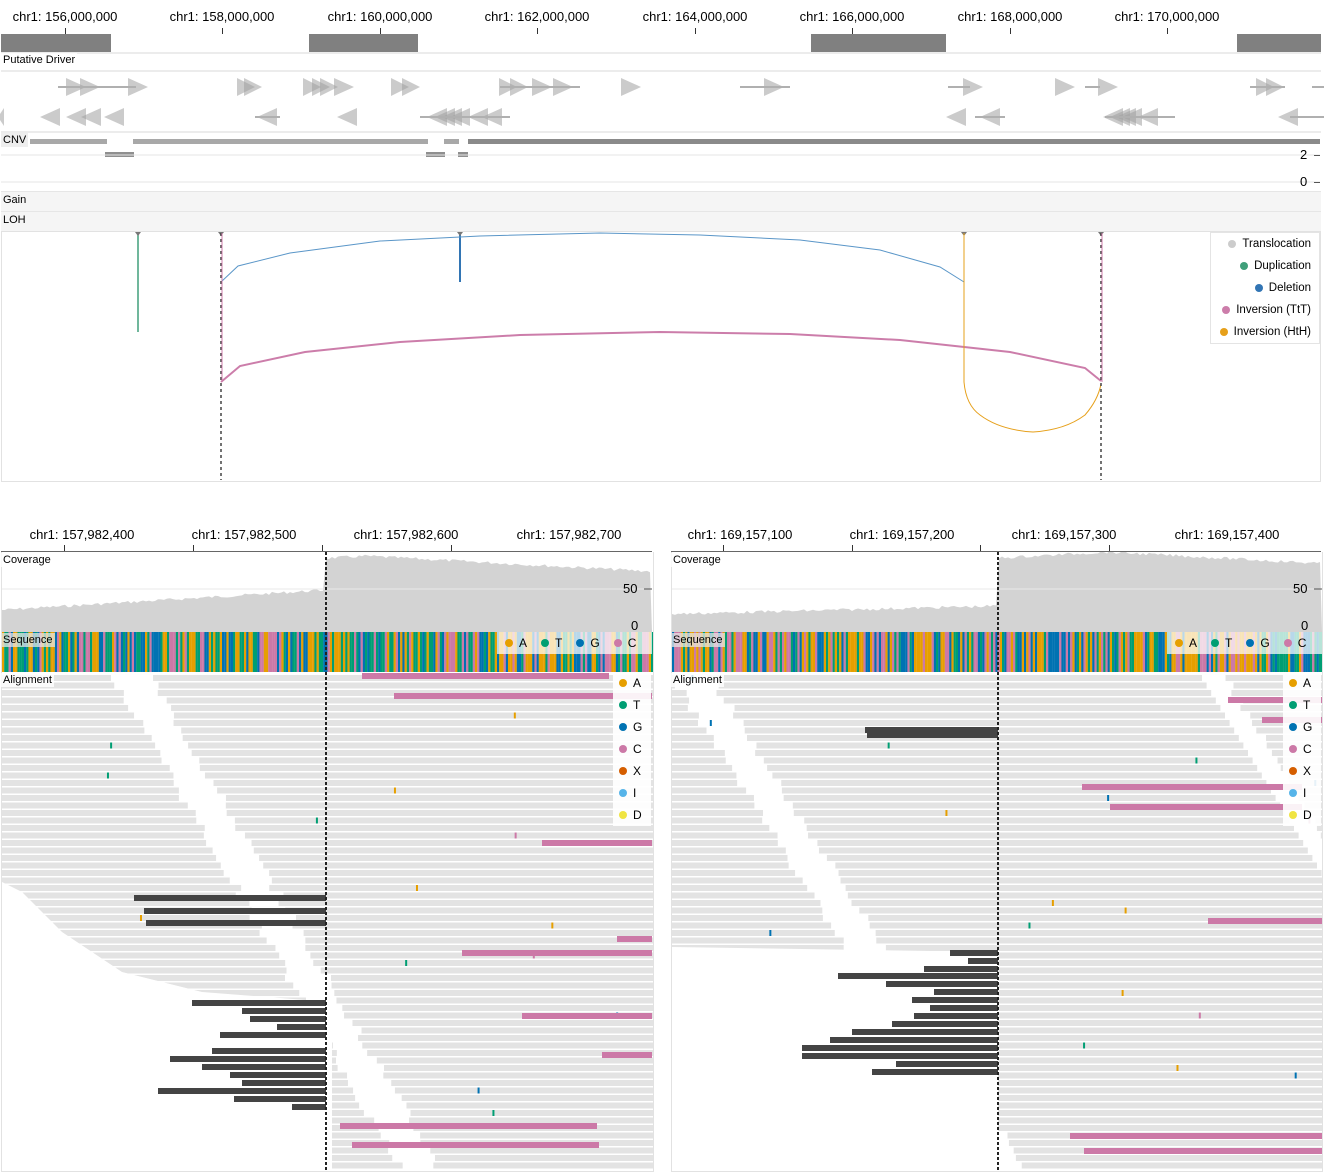 Image resolution: width=1324 pixels, height=1174 pixels. What do you see at coordinates (1265, 332) in the screenshot?
I see `legend-item-inversion-hth: Inversion (HtH)` at bounding box center [1265, 332].